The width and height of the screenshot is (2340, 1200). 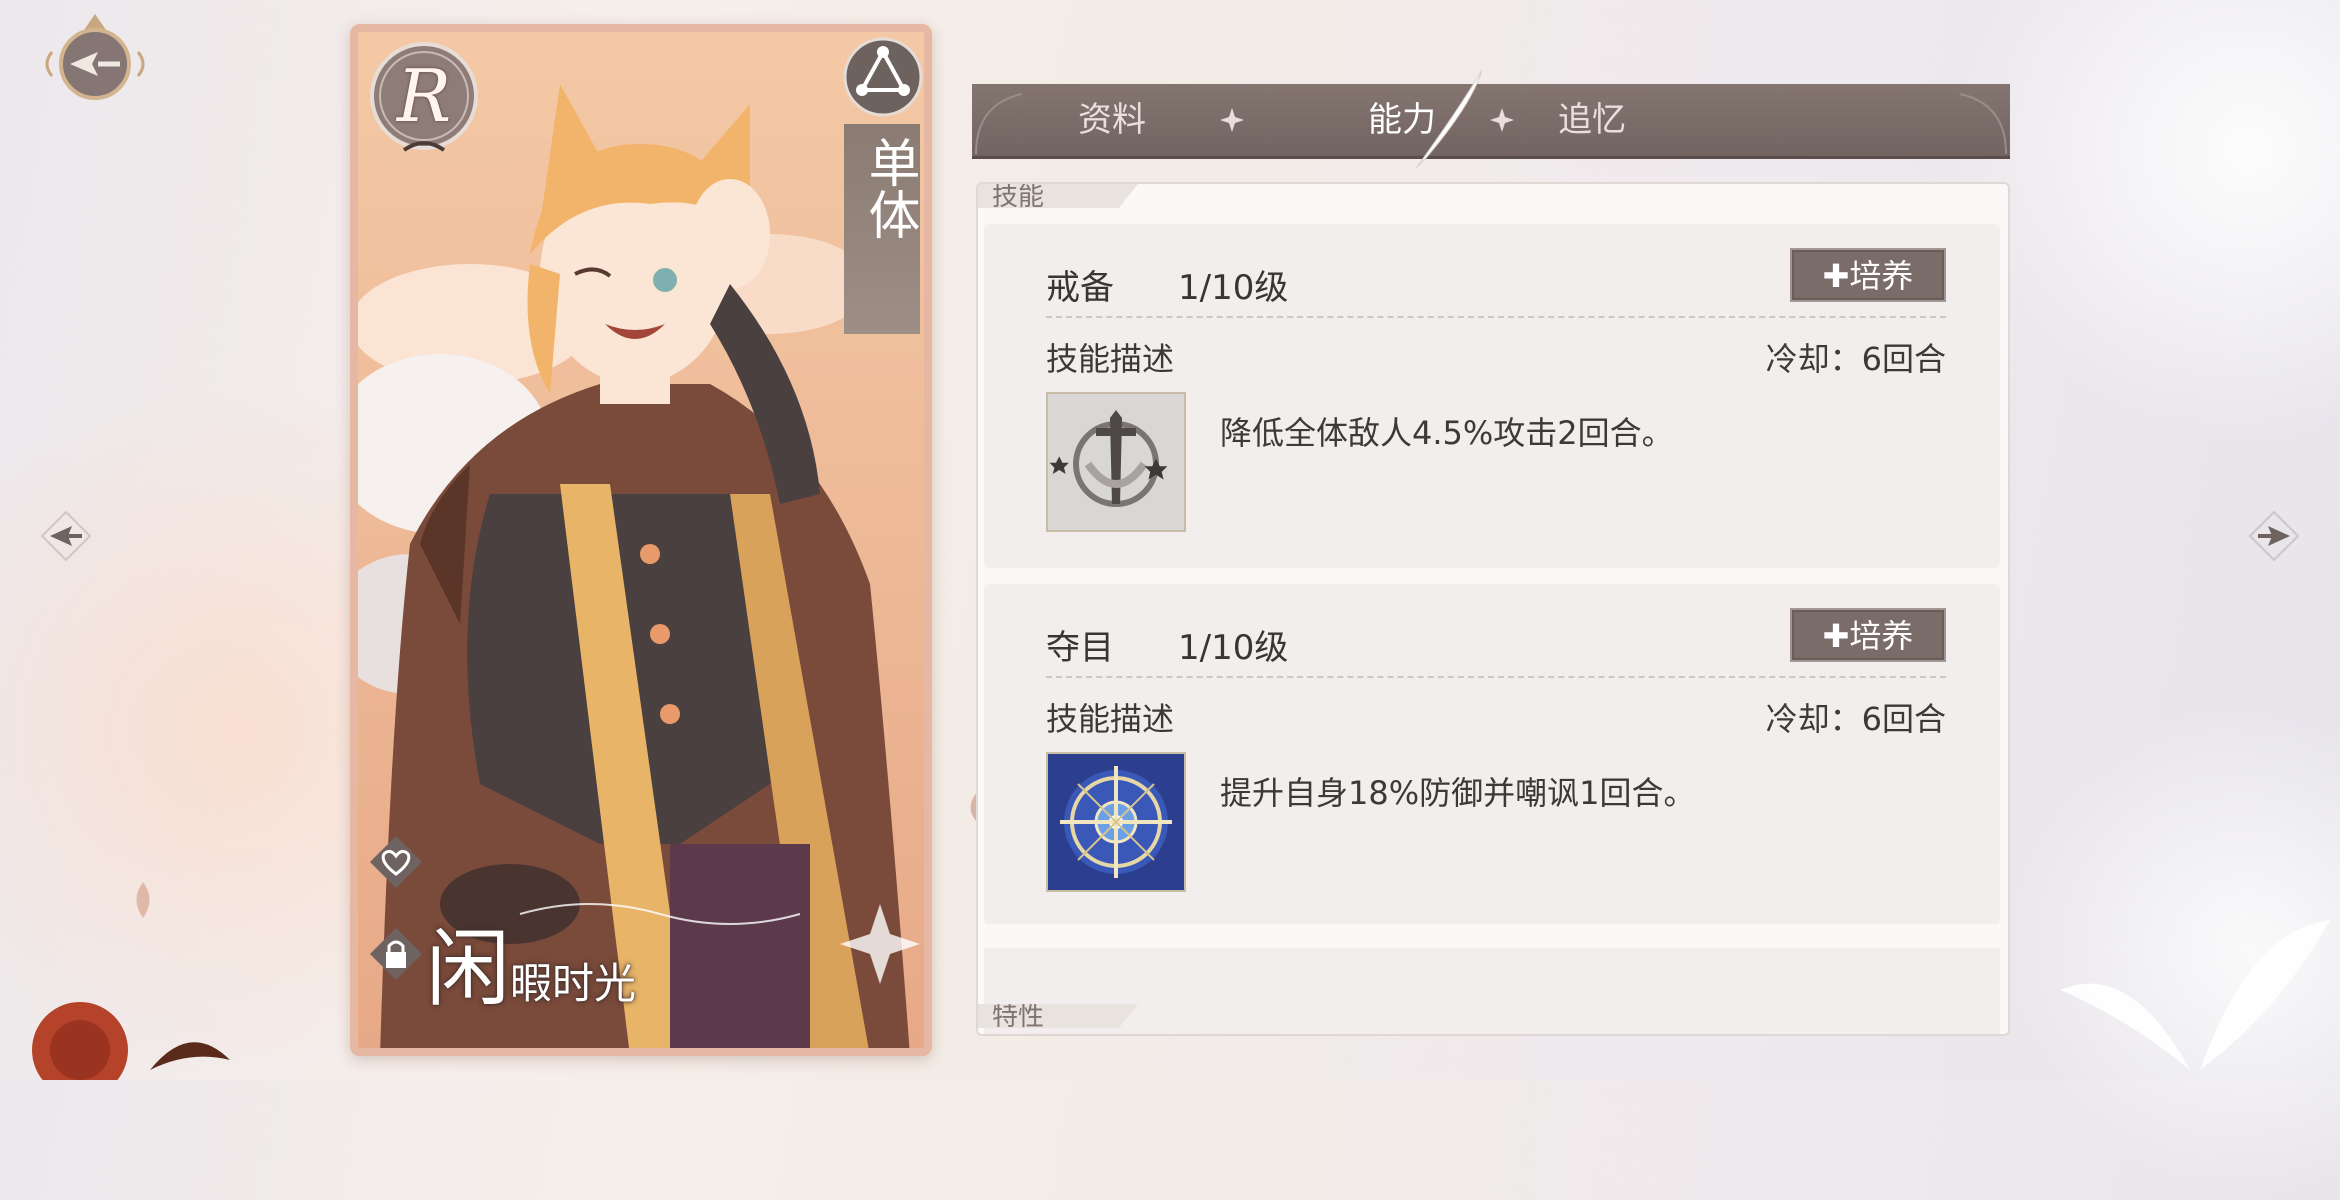 What do you see at coordinates (1491, 119) in the screenshot?
I see `tab-bar: 资料 能力 追忆` at bounding box center [1491, 119].